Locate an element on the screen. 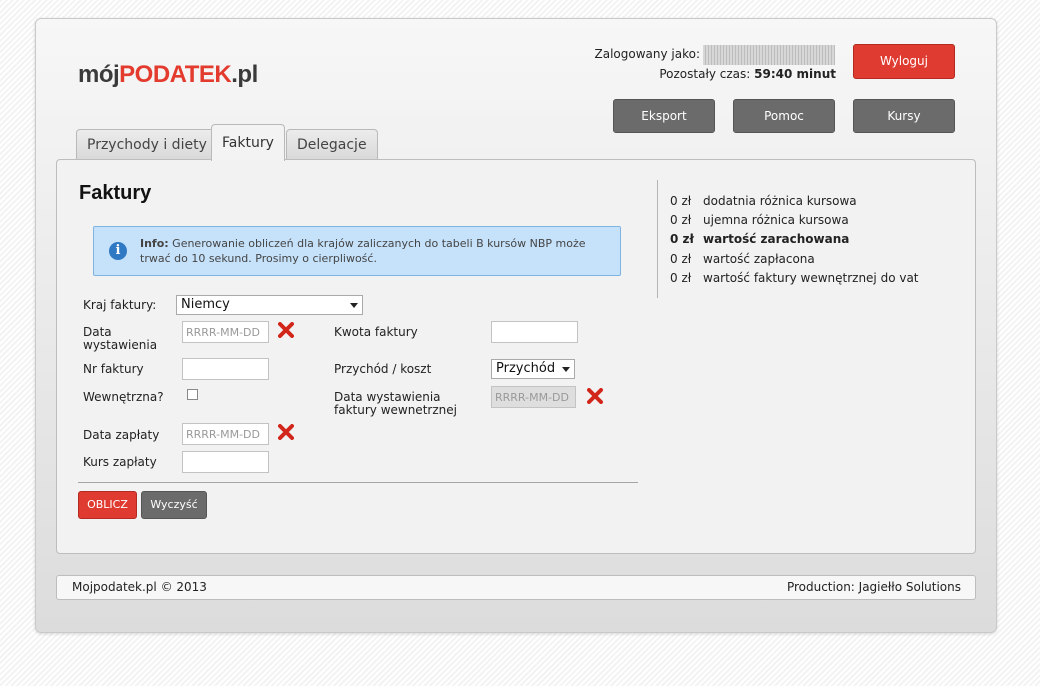 Image resolution: width=1040 pixels, height=686 pixels. clear-issue-date-icon is located at coordinates (286, 330).